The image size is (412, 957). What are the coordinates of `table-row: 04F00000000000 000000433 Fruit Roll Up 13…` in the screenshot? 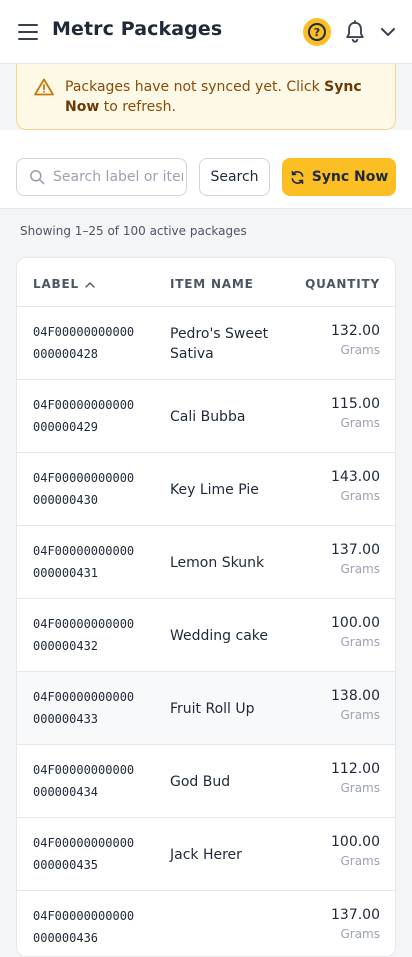 It's located at (206, 708).